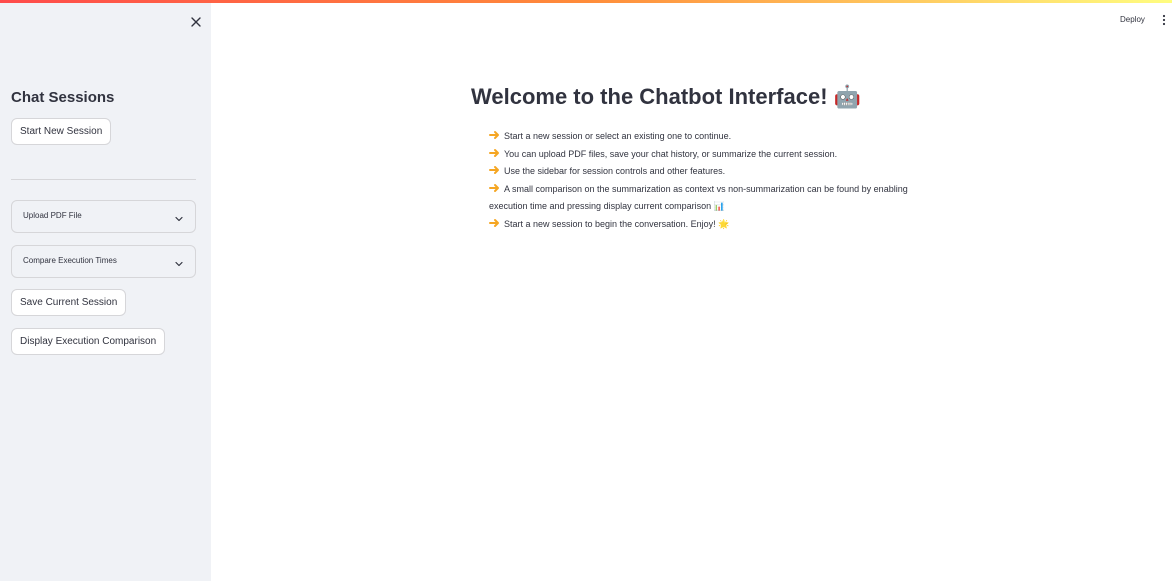 Image resolution: width=1172 pixels, height=585 pixels. What do you see at coordinates (1164, 19) in the screenshot?
I see `more-vertical-icon` at bounding box center [1164, 19].